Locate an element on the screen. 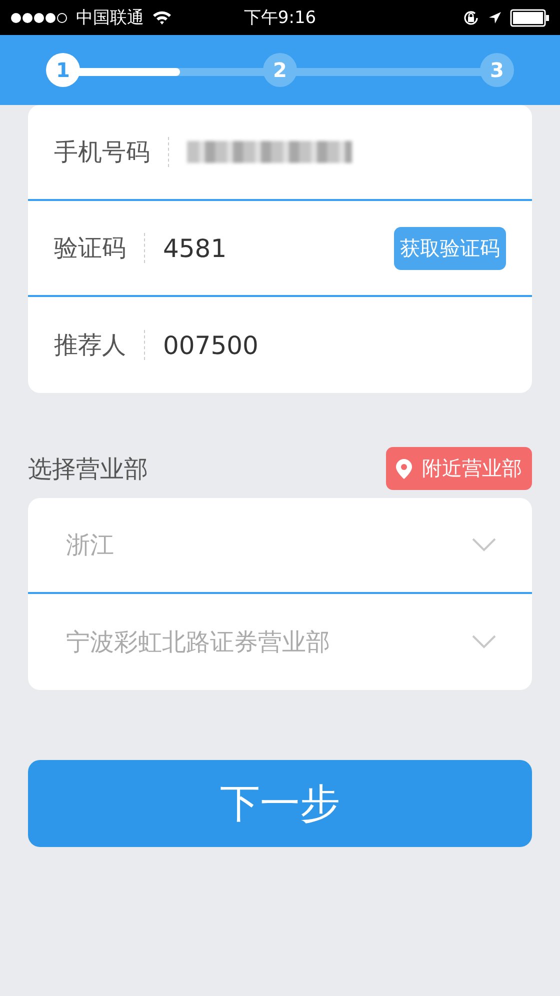 Image resolution: width=560 pixels, height=996 pixels. step-circle: 3 is located at coordinates (497, 70).